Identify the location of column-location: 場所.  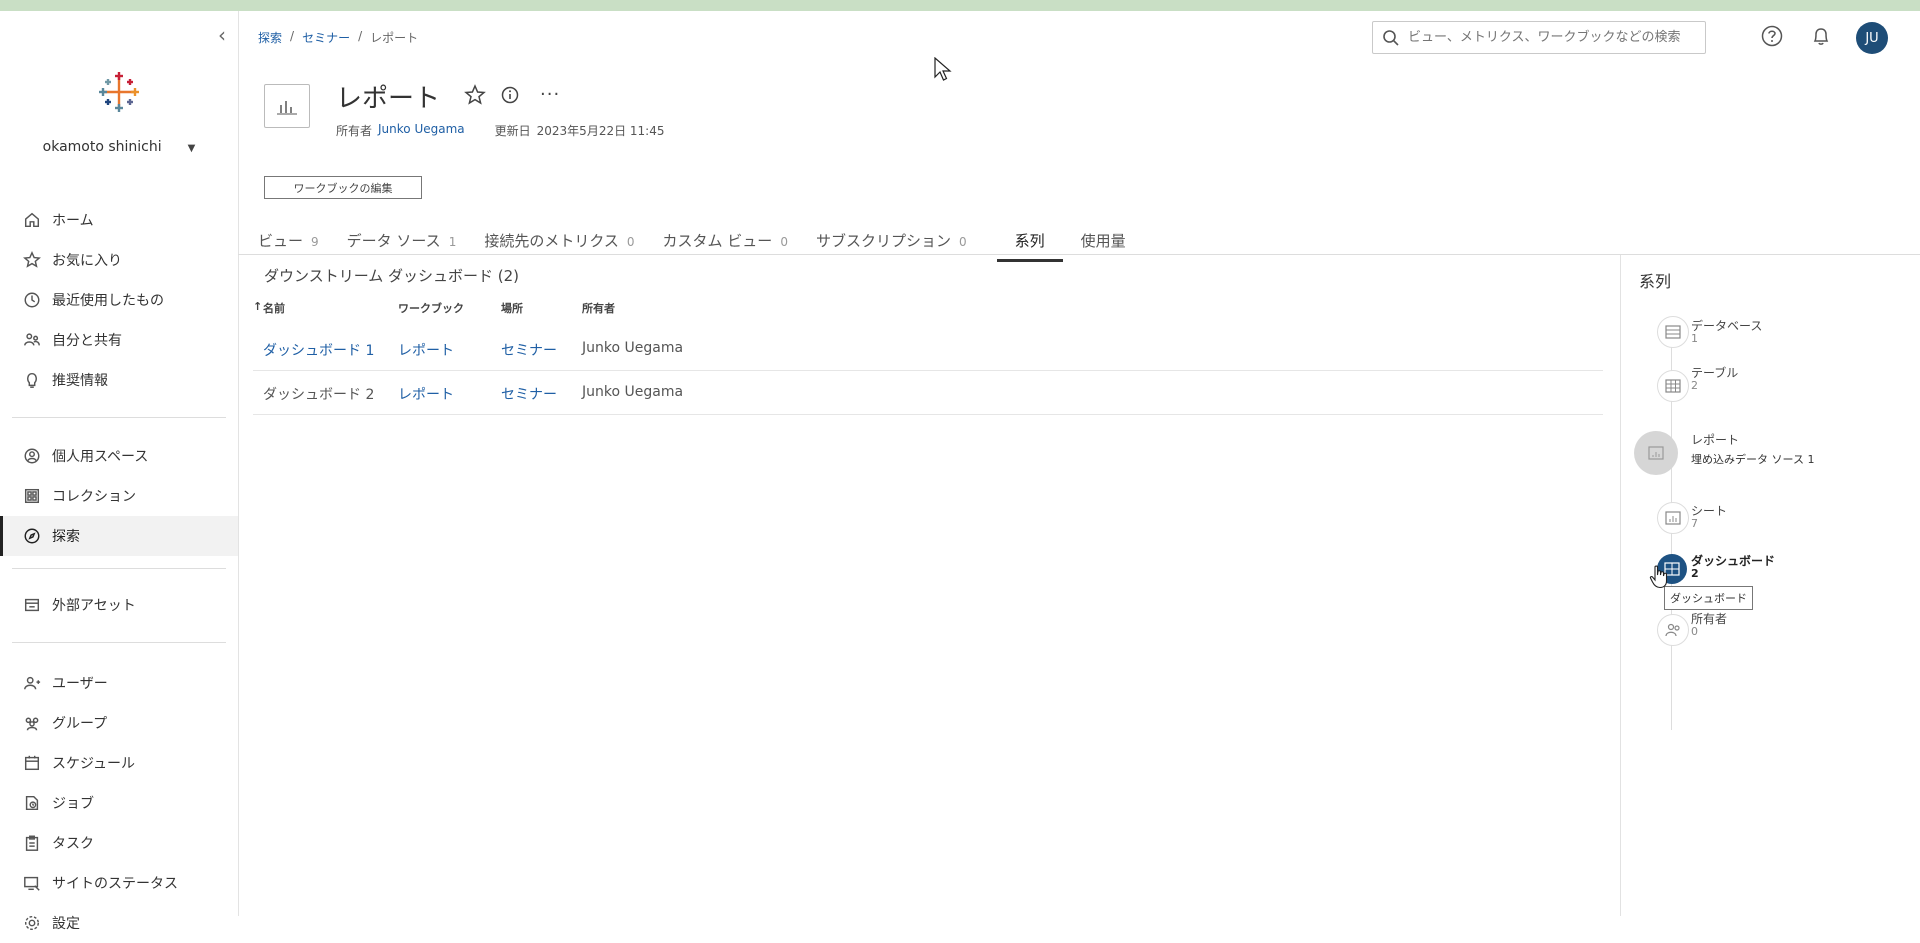
(512, 308).